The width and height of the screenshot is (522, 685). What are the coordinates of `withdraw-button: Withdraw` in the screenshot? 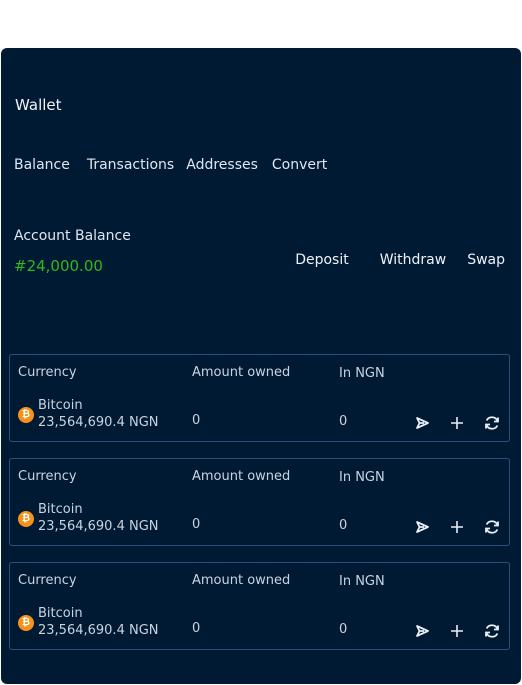 It's located at (413, 260).